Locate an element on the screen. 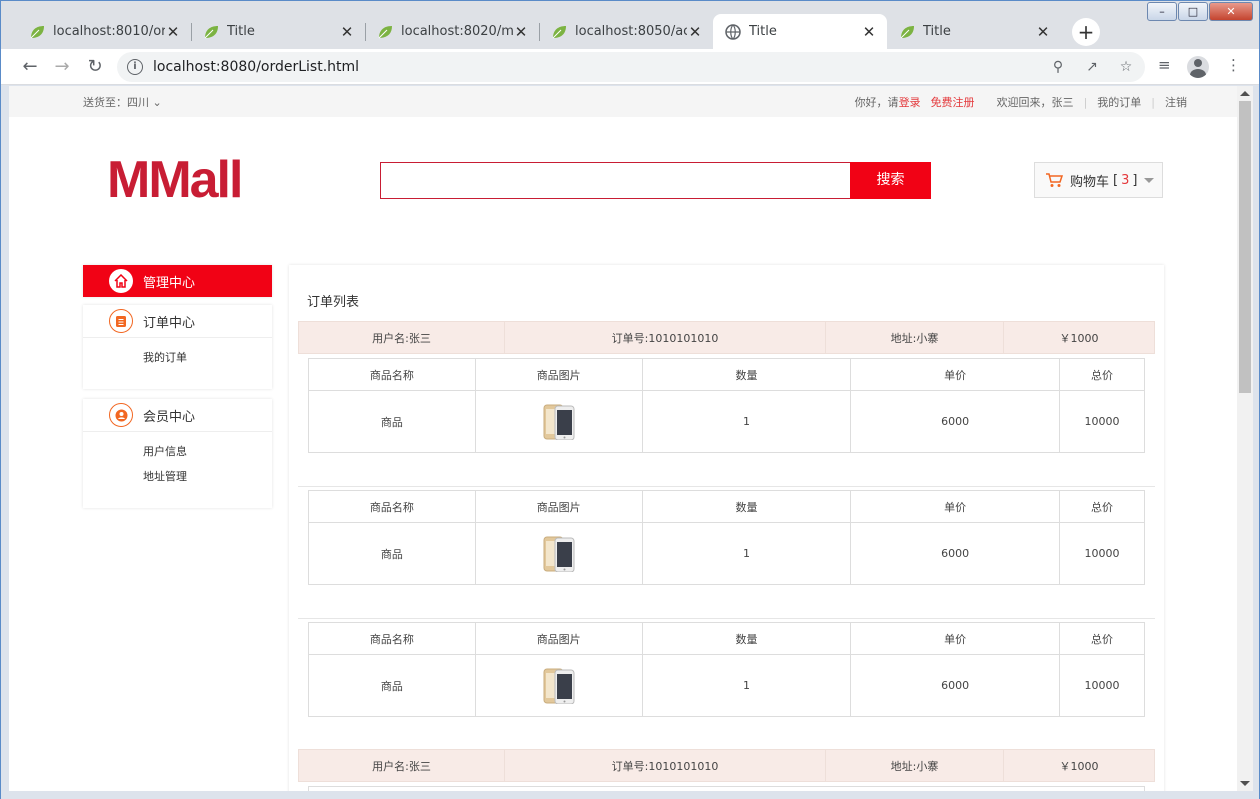  browser-tab: localhost:8010/orde✕ is located at coordinates (104, 31).